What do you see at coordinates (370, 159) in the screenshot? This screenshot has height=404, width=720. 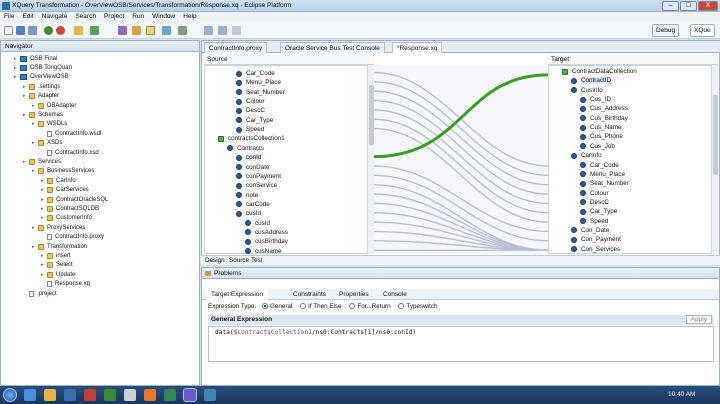 I see `source-scrollbar` at bounding box center [370, 159].